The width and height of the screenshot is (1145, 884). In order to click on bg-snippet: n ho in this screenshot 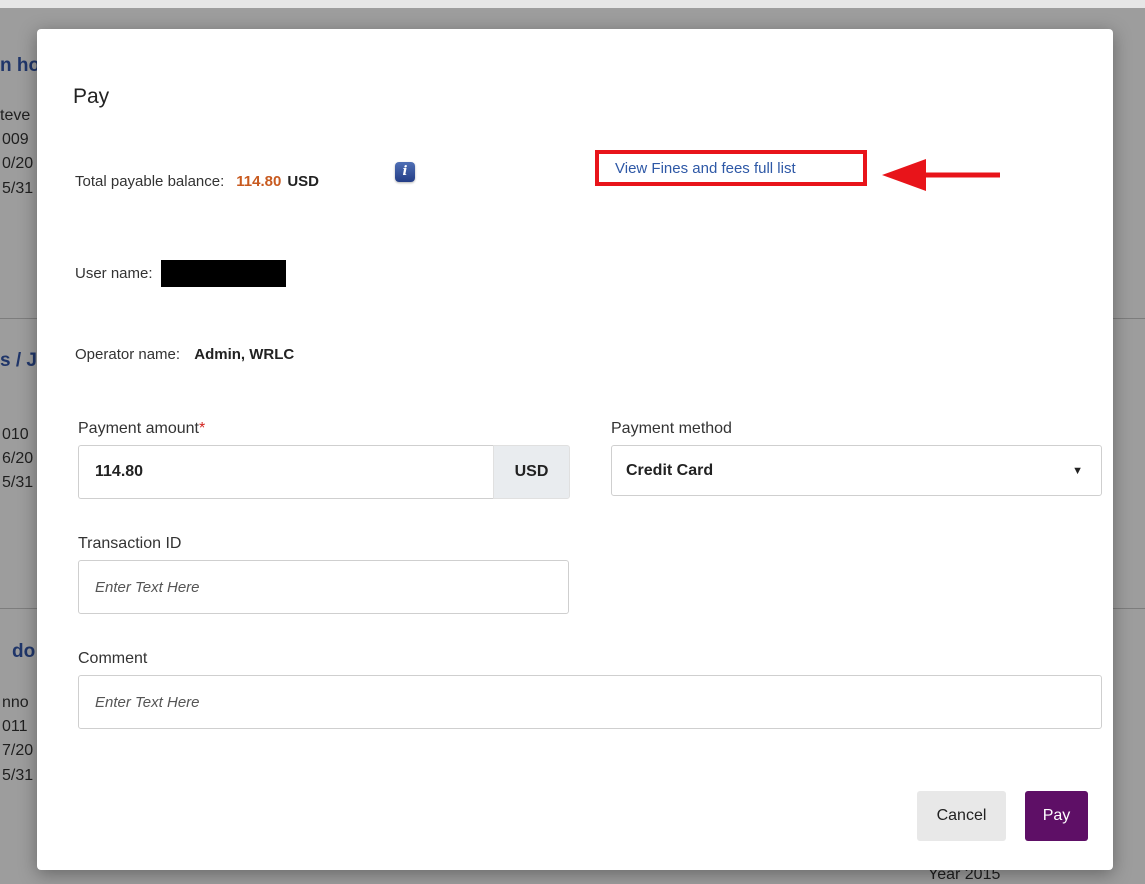, I will do `click(20, 65)`.